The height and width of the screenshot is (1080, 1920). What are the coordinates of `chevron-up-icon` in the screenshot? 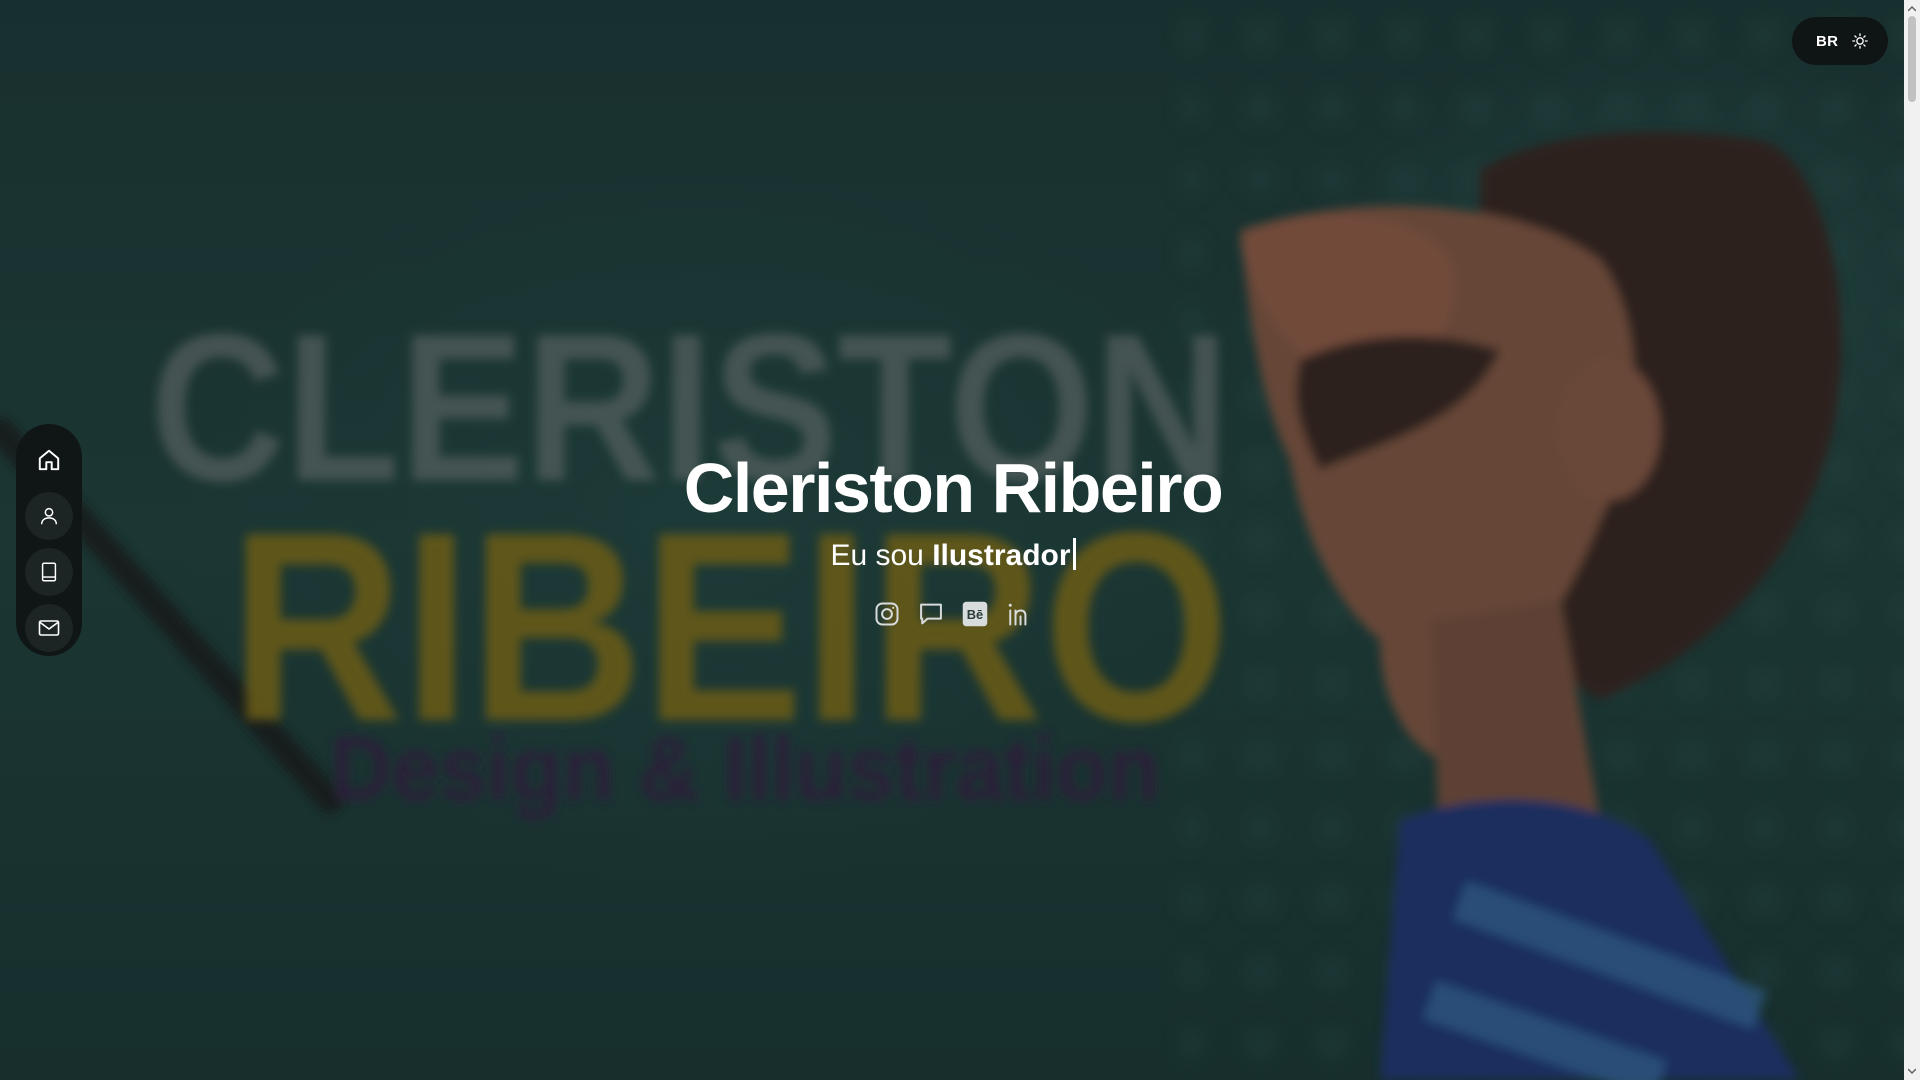 It's located at (1912, 9).